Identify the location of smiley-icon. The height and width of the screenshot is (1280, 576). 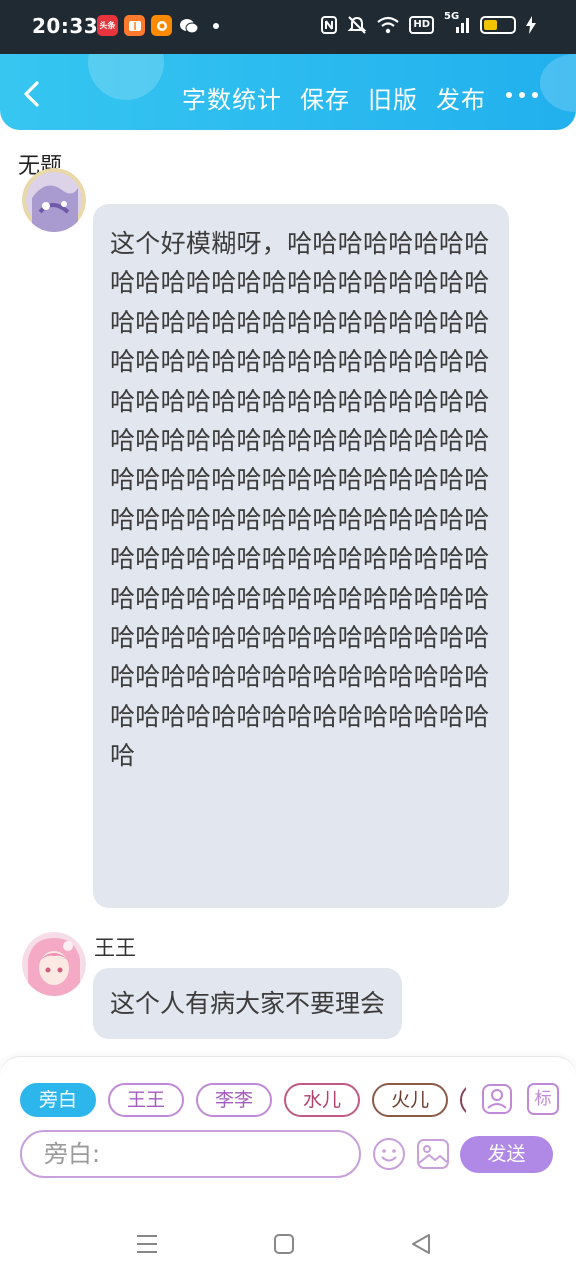
(389, 1154).